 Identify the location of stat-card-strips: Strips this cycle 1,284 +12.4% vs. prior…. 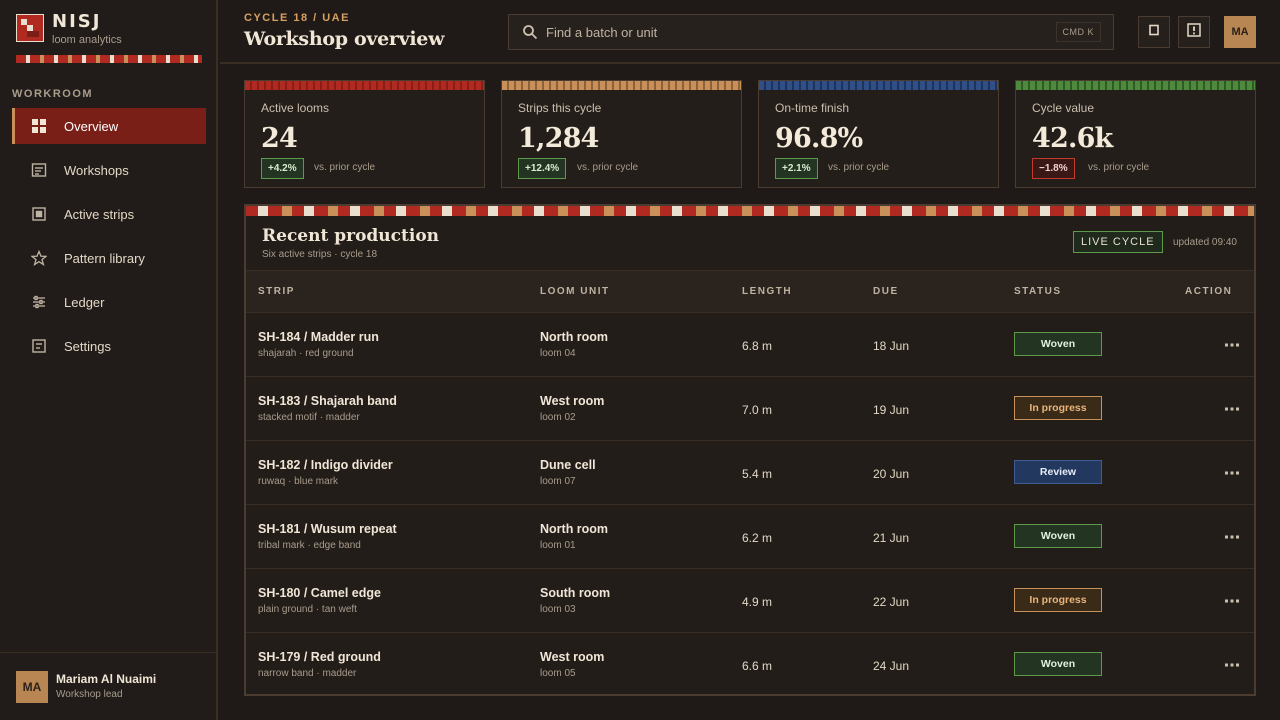
(621, 134).